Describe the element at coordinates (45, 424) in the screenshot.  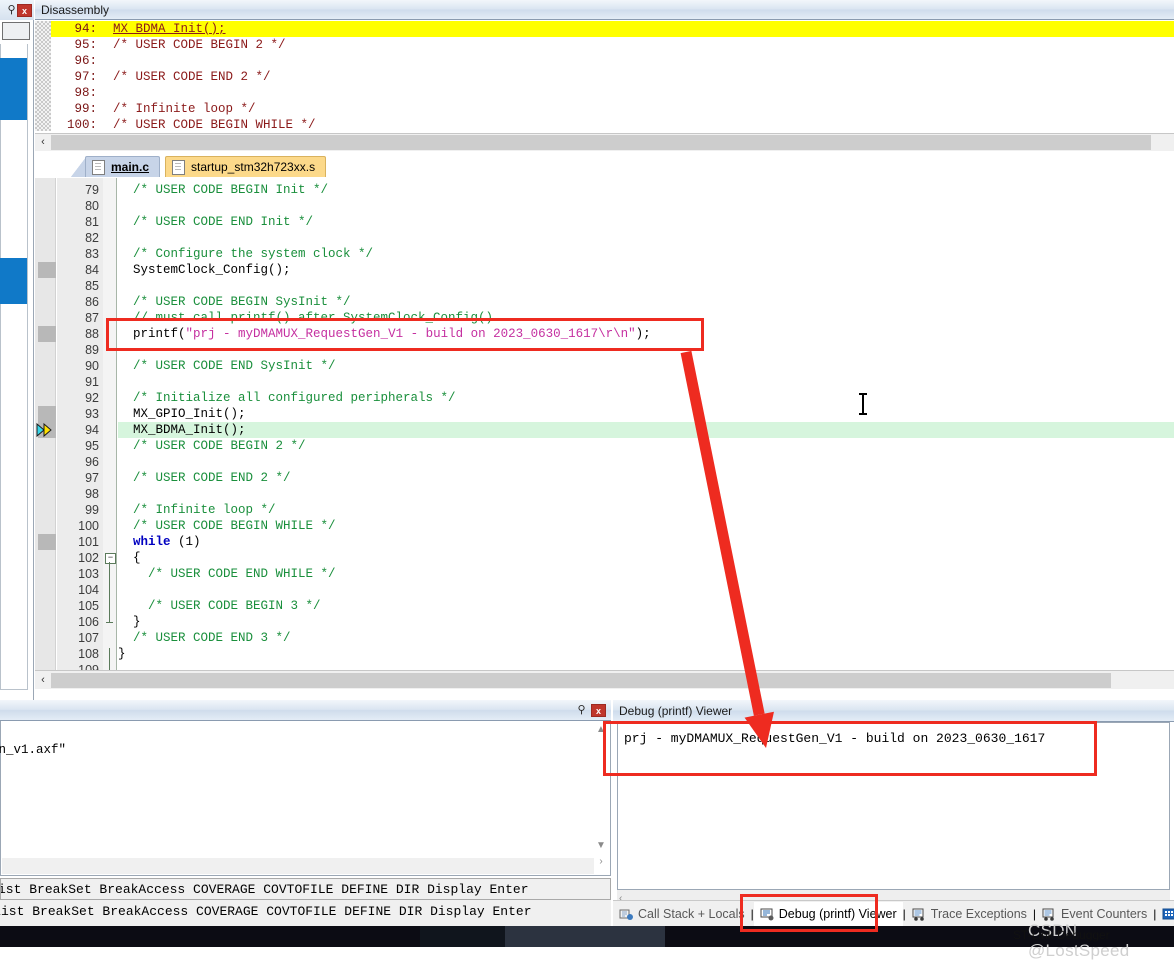
I see `editor-breakpoint-gutter` at that location.